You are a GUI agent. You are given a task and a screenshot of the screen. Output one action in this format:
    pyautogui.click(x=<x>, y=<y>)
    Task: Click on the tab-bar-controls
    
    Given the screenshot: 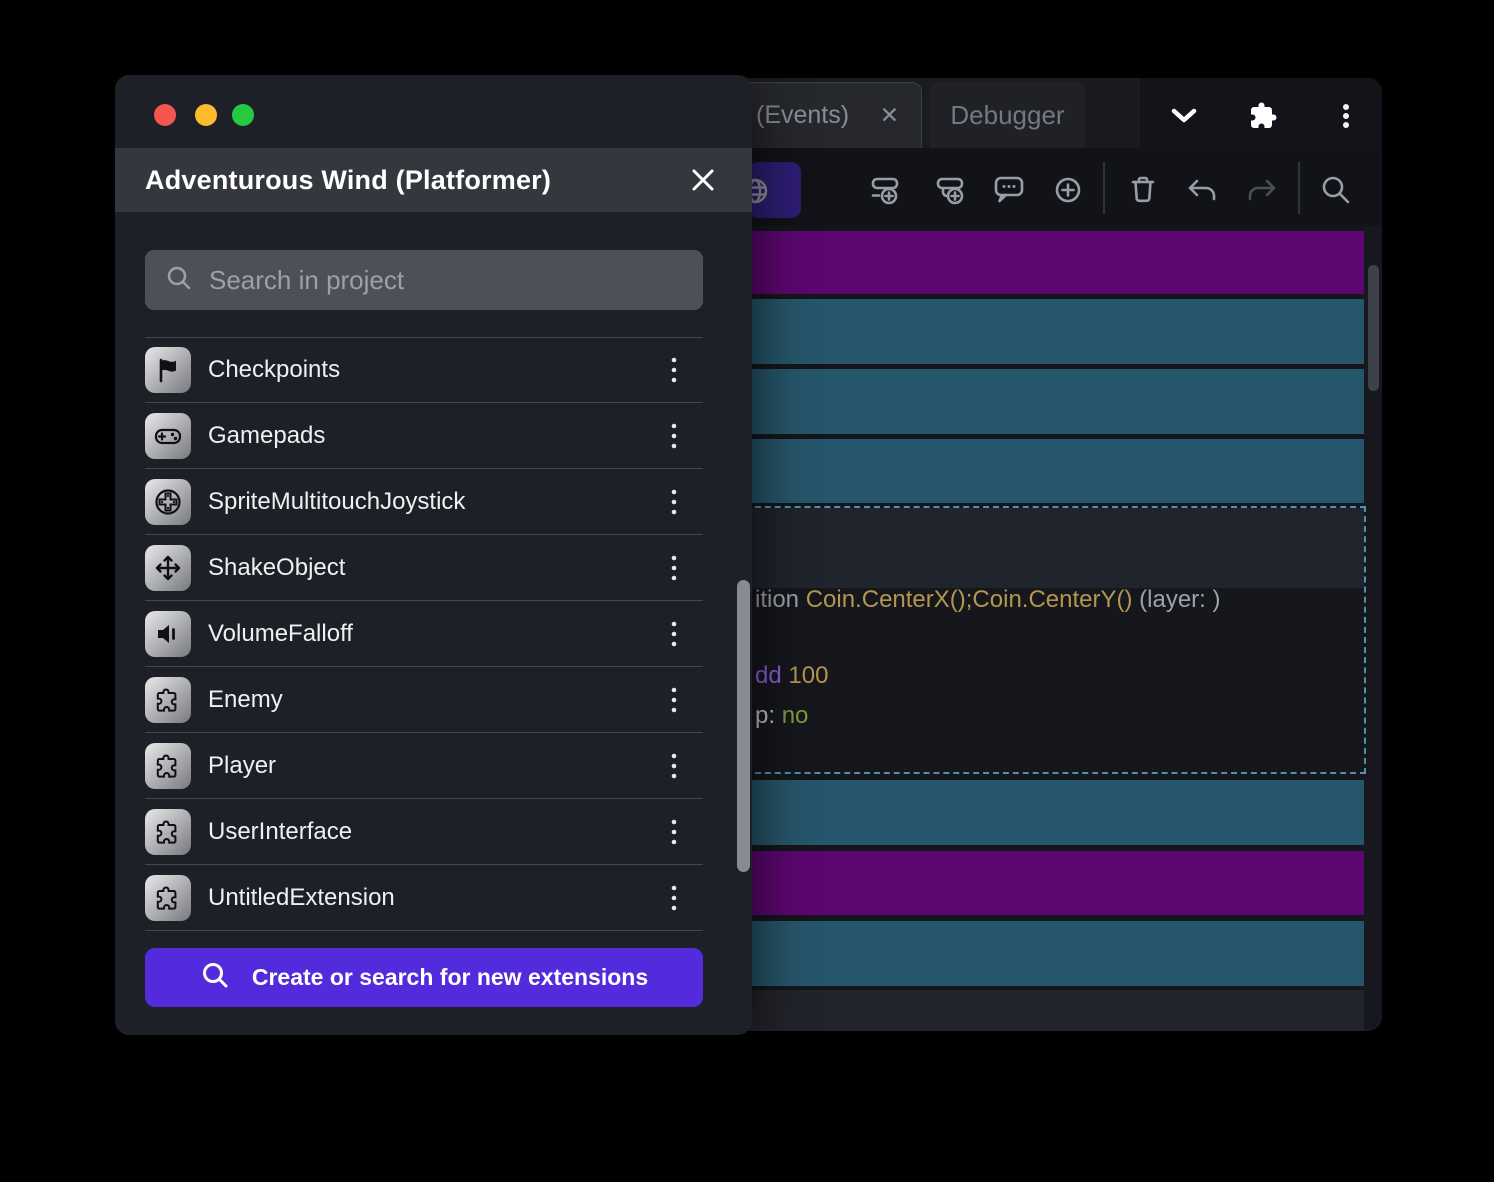 What is the action you would take?
    pyautogui.click(x=1261, y=113)
    